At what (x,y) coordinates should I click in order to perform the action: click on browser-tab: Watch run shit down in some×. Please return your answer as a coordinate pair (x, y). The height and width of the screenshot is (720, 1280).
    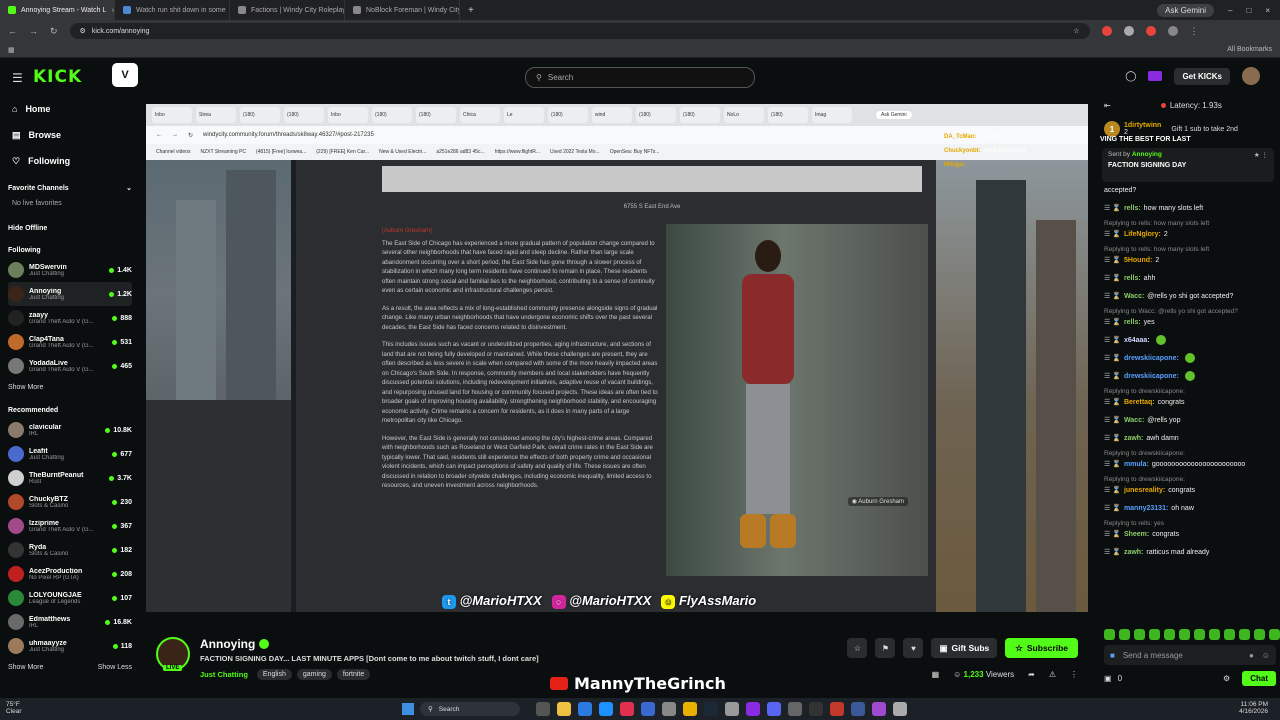
    Looking at the image, I should click on (172, 10).